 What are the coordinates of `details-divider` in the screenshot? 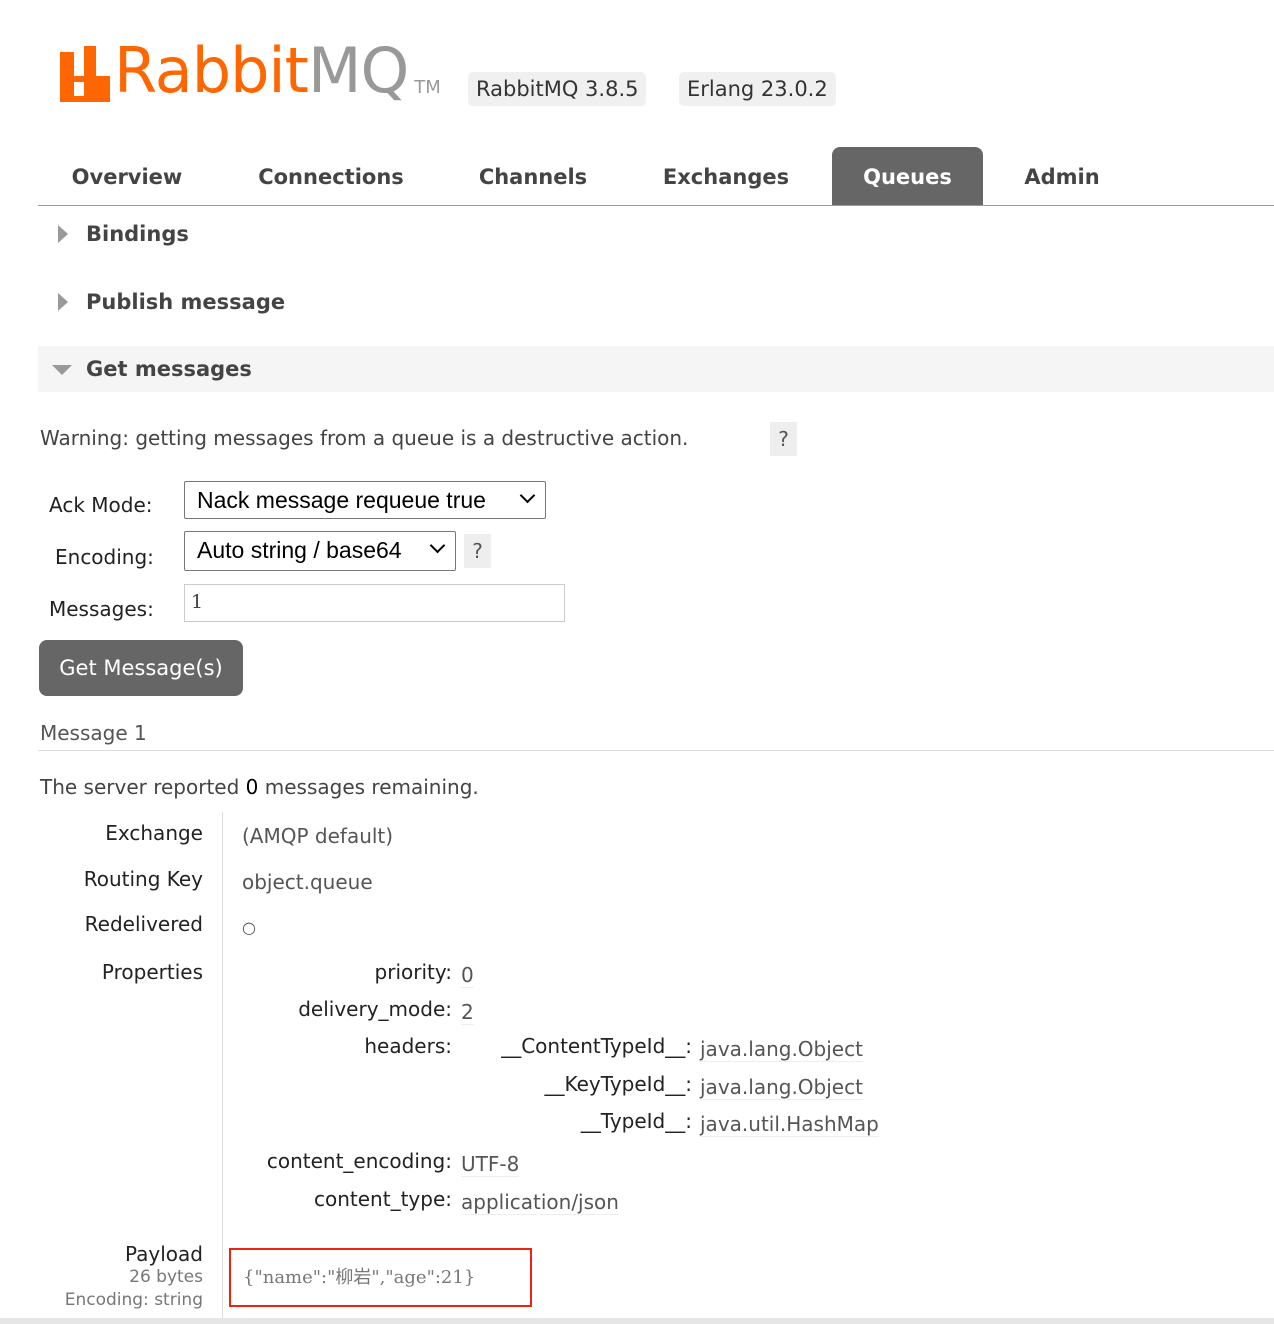 It's located at (222, 1068).